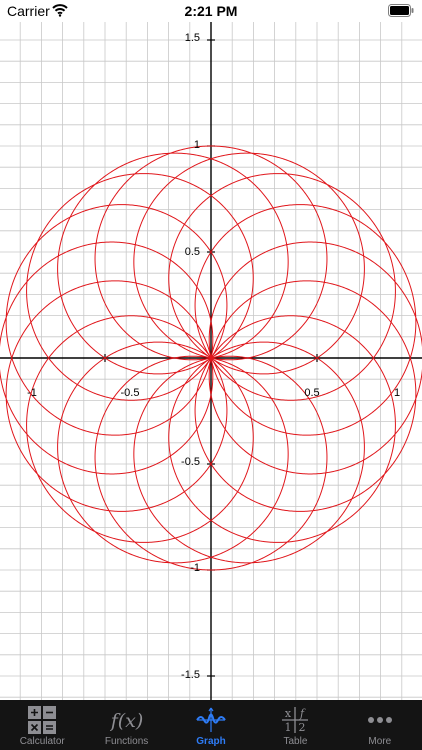 This screenshot has height=750, width=422. I want to click on battery-icon, so click(401, 10).